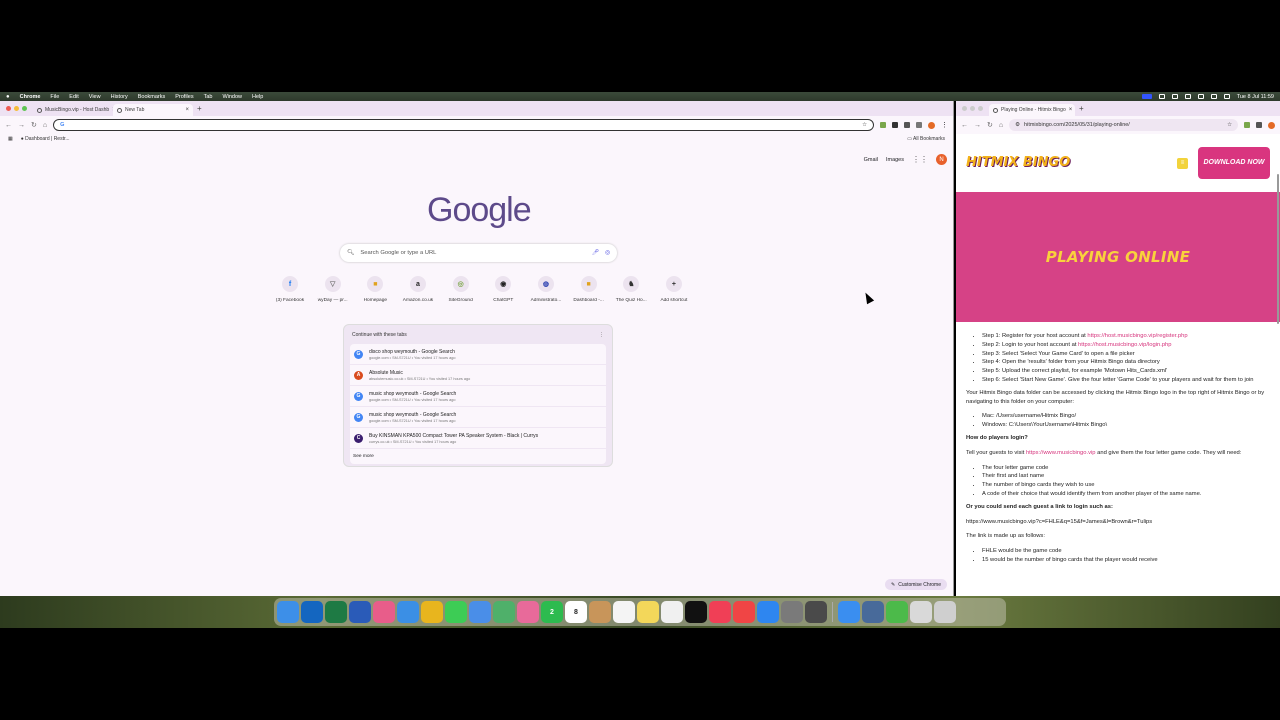  I want to click on more-menu-icon: ⋮, so click(944, 125).